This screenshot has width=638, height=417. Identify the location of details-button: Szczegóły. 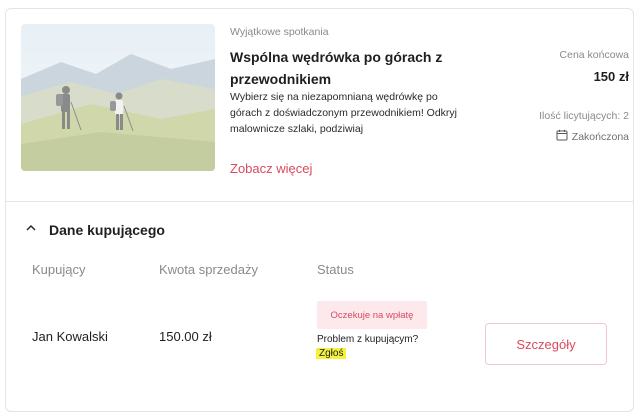
(546, 344).